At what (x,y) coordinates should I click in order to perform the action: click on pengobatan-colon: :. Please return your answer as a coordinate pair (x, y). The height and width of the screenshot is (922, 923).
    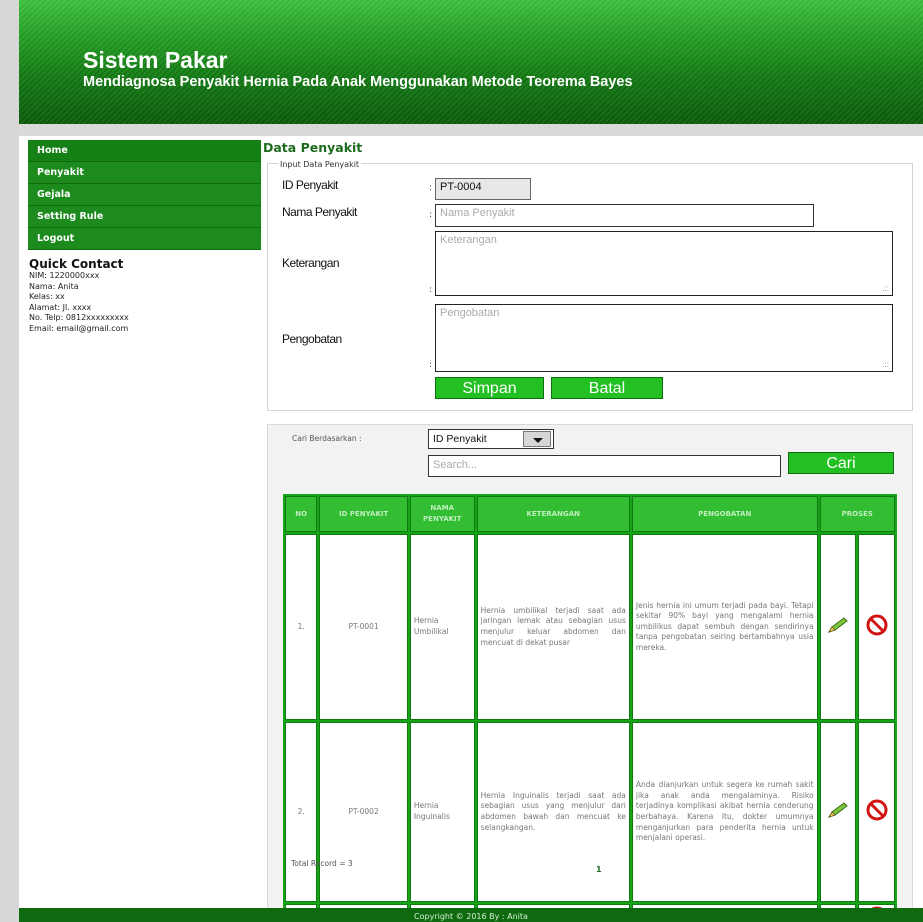
    Looking at the image, I should click on (431, 365).